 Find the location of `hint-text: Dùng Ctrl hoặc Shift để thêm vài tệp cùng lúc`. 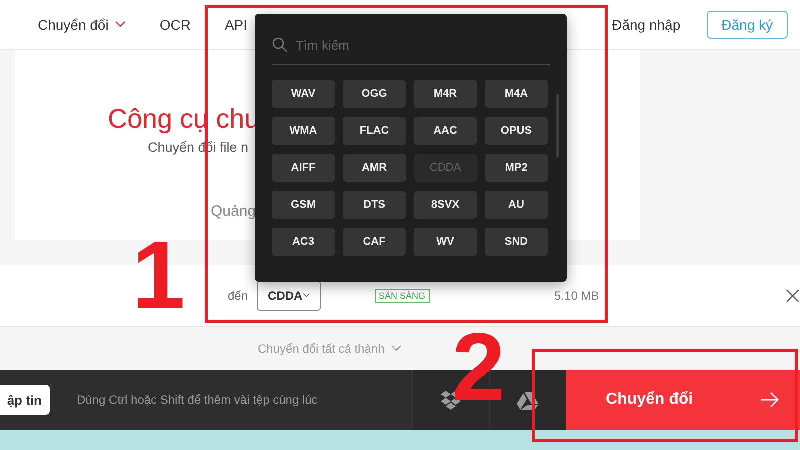

hint-text: Dùng Ctrl hoặc Shift để thêm vài tệp cùng lúc is located at coordinates (198, 400).